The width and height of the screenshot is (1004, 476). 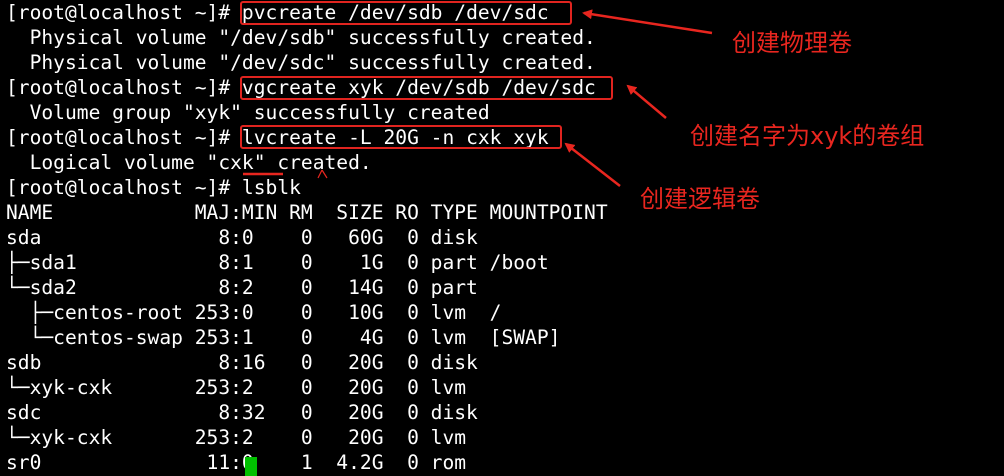 I want to click on lsblk-row: sdb 8:16 0 20G 0 disk, so click(x=242, y=362).